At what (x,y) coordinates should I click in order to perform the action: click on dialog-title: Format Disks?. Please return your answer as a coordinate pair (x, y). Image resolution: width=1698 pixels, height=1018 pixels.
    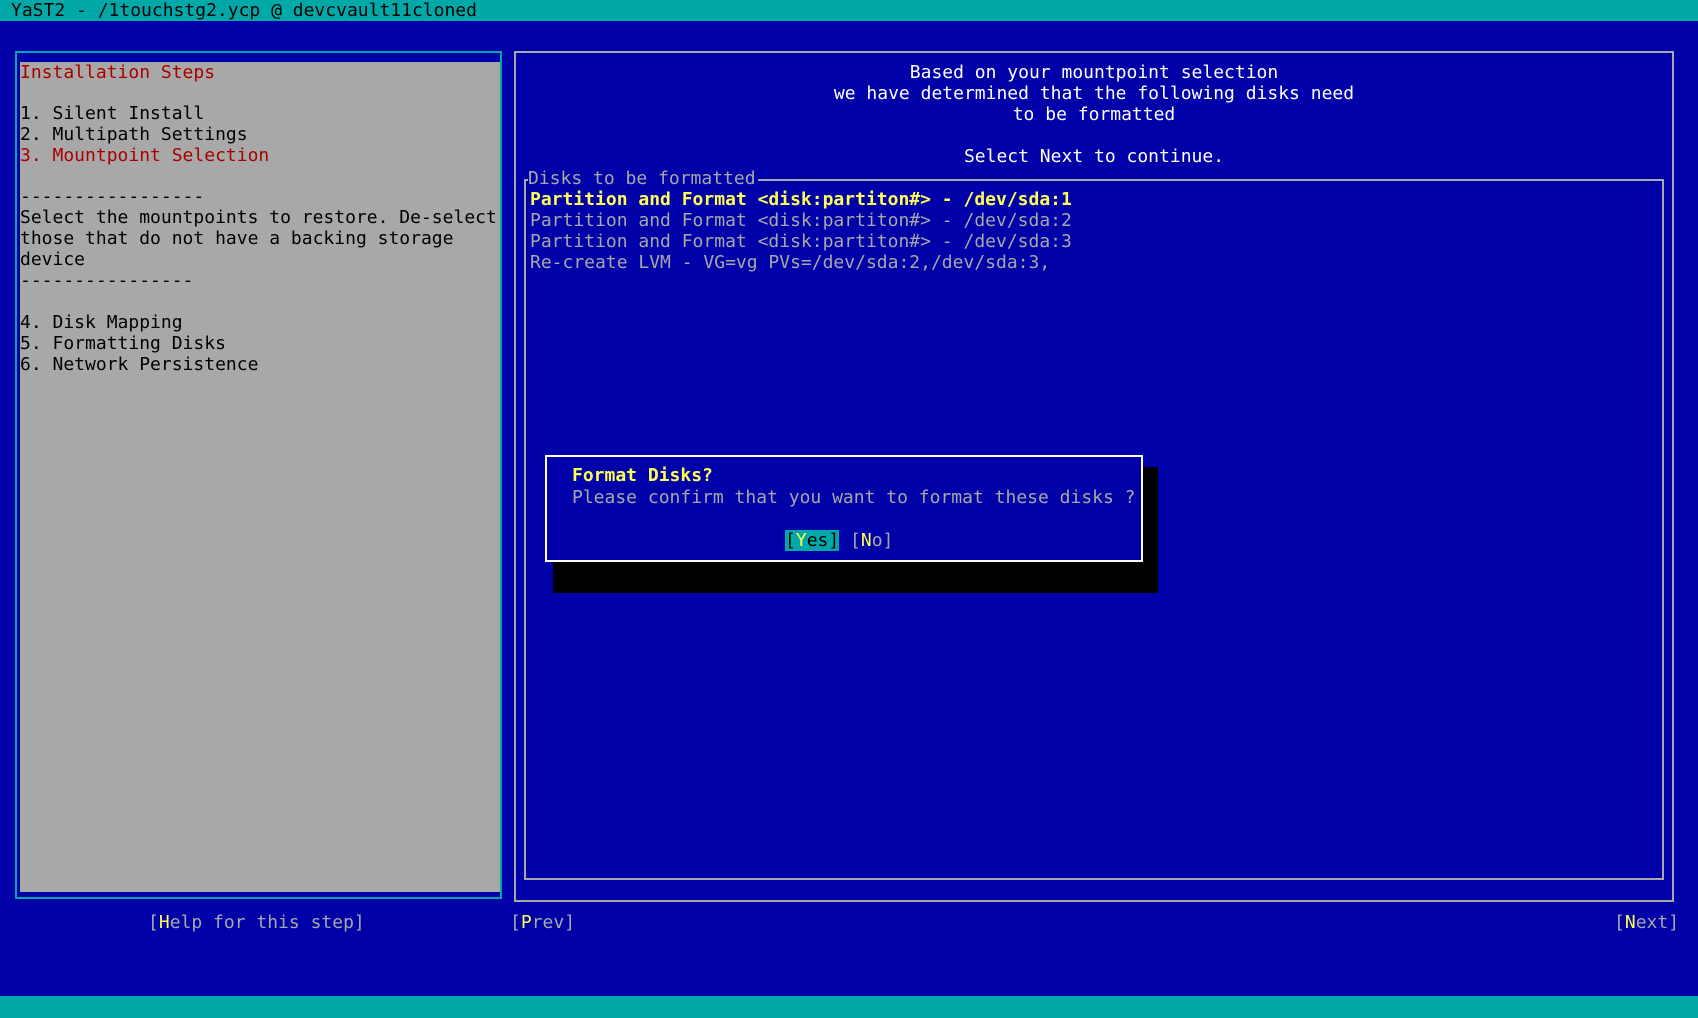
    Looking at the image, I should click on (642, 475).